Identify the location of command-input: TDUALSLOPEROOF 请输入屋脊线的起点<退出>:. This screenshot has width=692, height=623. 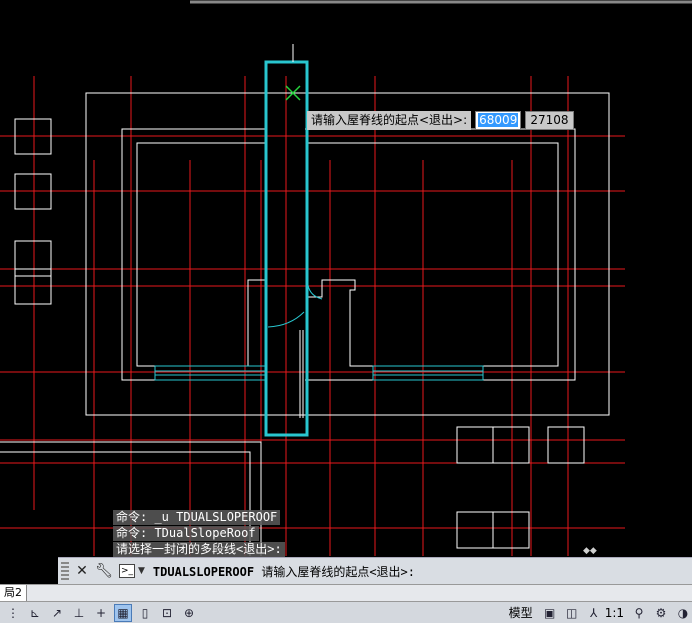
(284, 571).